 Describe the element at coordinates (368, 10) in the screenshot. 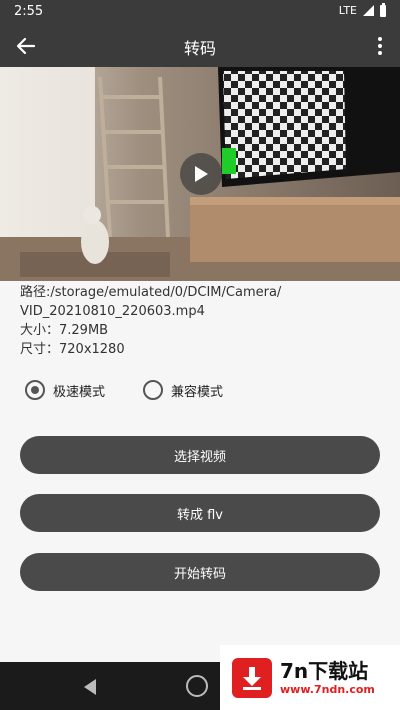

I see `signal-icon` at that location.